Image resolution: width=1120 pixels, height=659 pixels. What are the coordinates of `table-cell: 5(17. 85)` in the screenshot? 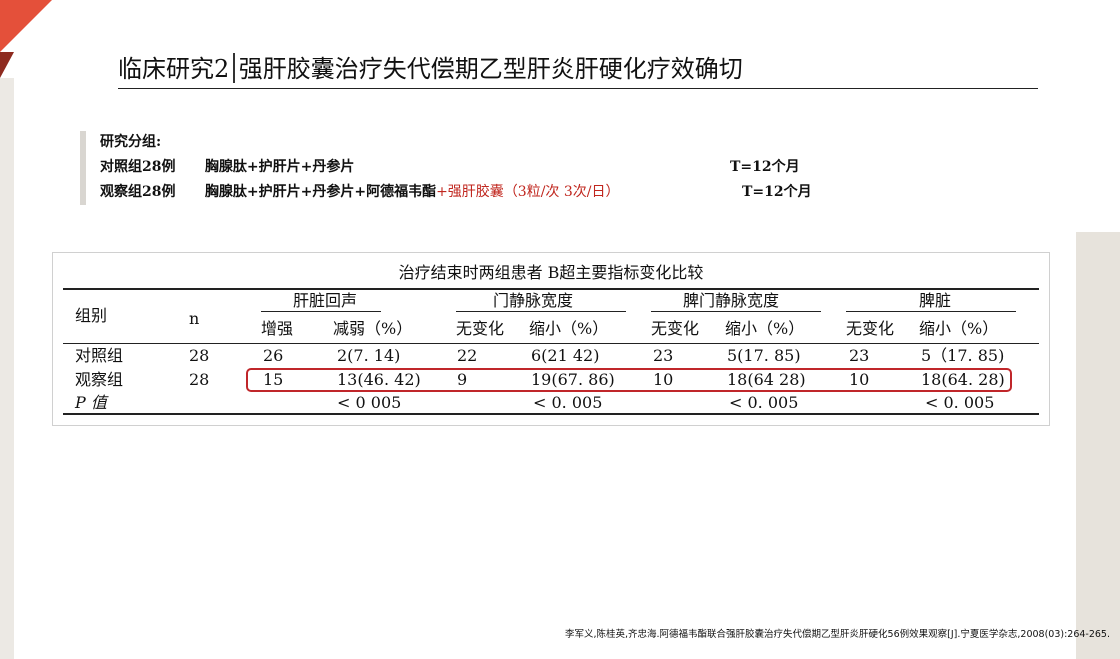 It's located at (764, 355).